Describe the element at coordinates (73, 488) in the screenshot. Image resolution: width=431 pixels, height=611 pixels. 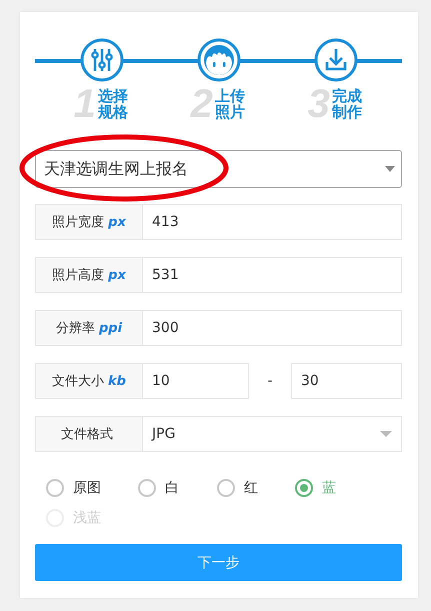
I see `color-option: 原图` at that location.